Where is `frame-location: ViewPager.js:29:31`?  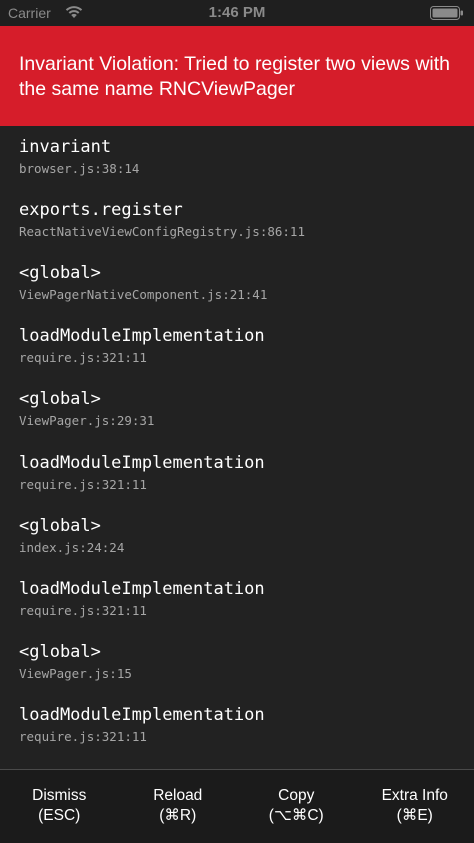
frame-location: ViewPager.js:29:31 is located at coordinates (87, 420).